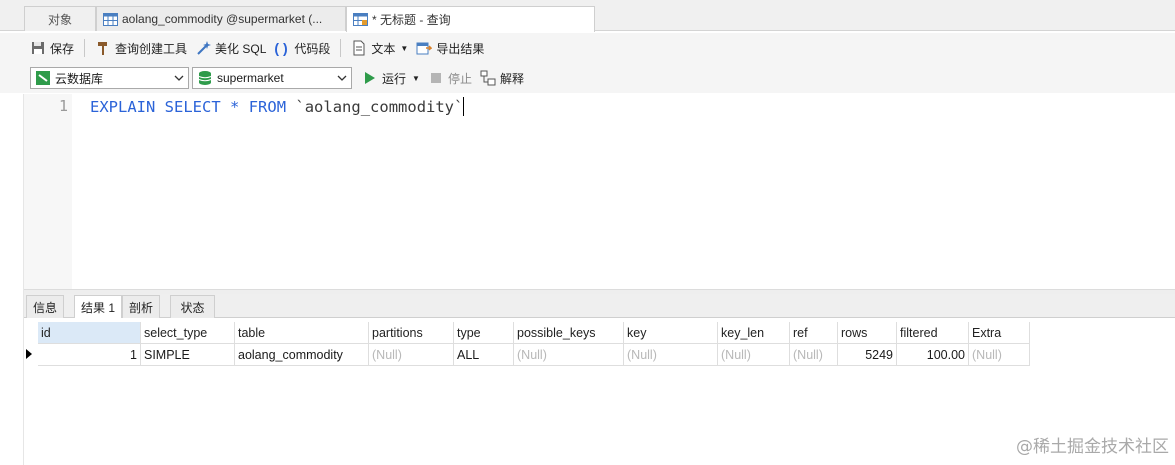 The height and width of the screenshot is (465, 1175). I want to click on column-header-extra: Extra, so click(999, 333).